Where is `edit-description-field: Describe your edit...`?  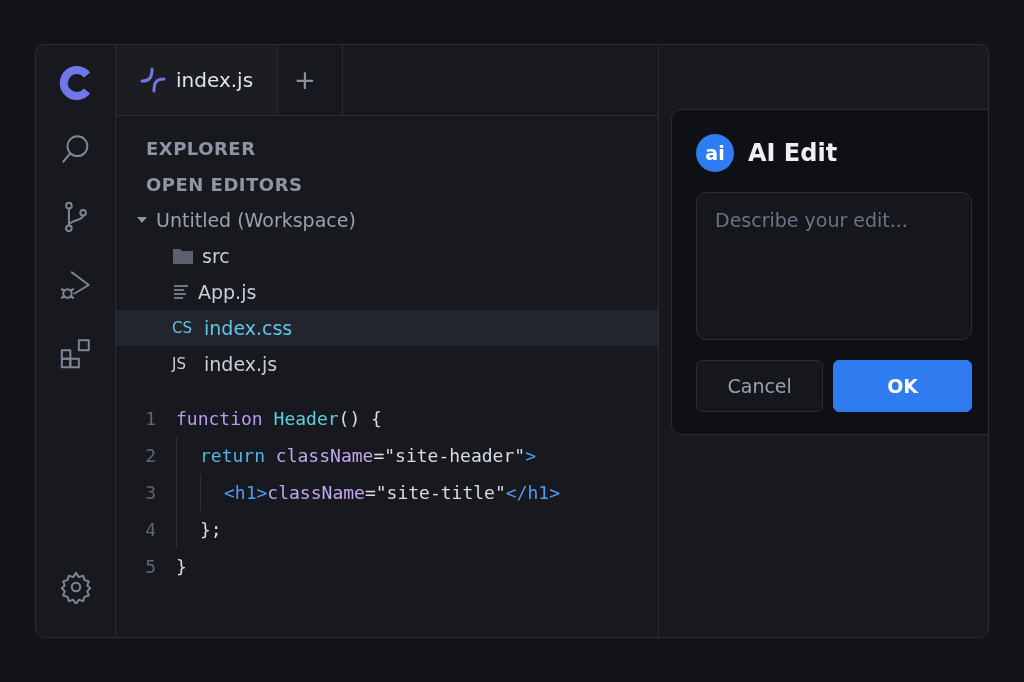
edit-description-field: Describe your edit... is located at coordinates (834, 266).